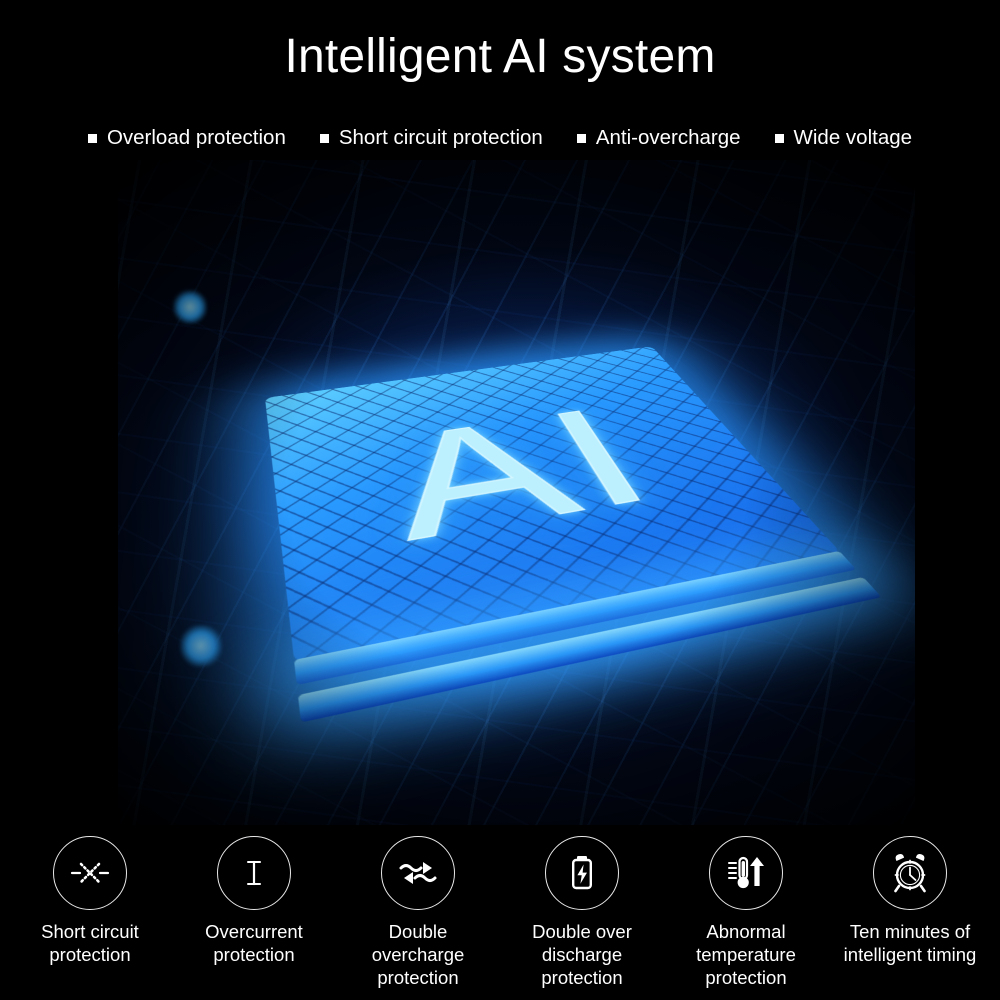 The height and width of the screenshot is (1000, 1000). I want to click on current-i-icon, so click(254, 873).